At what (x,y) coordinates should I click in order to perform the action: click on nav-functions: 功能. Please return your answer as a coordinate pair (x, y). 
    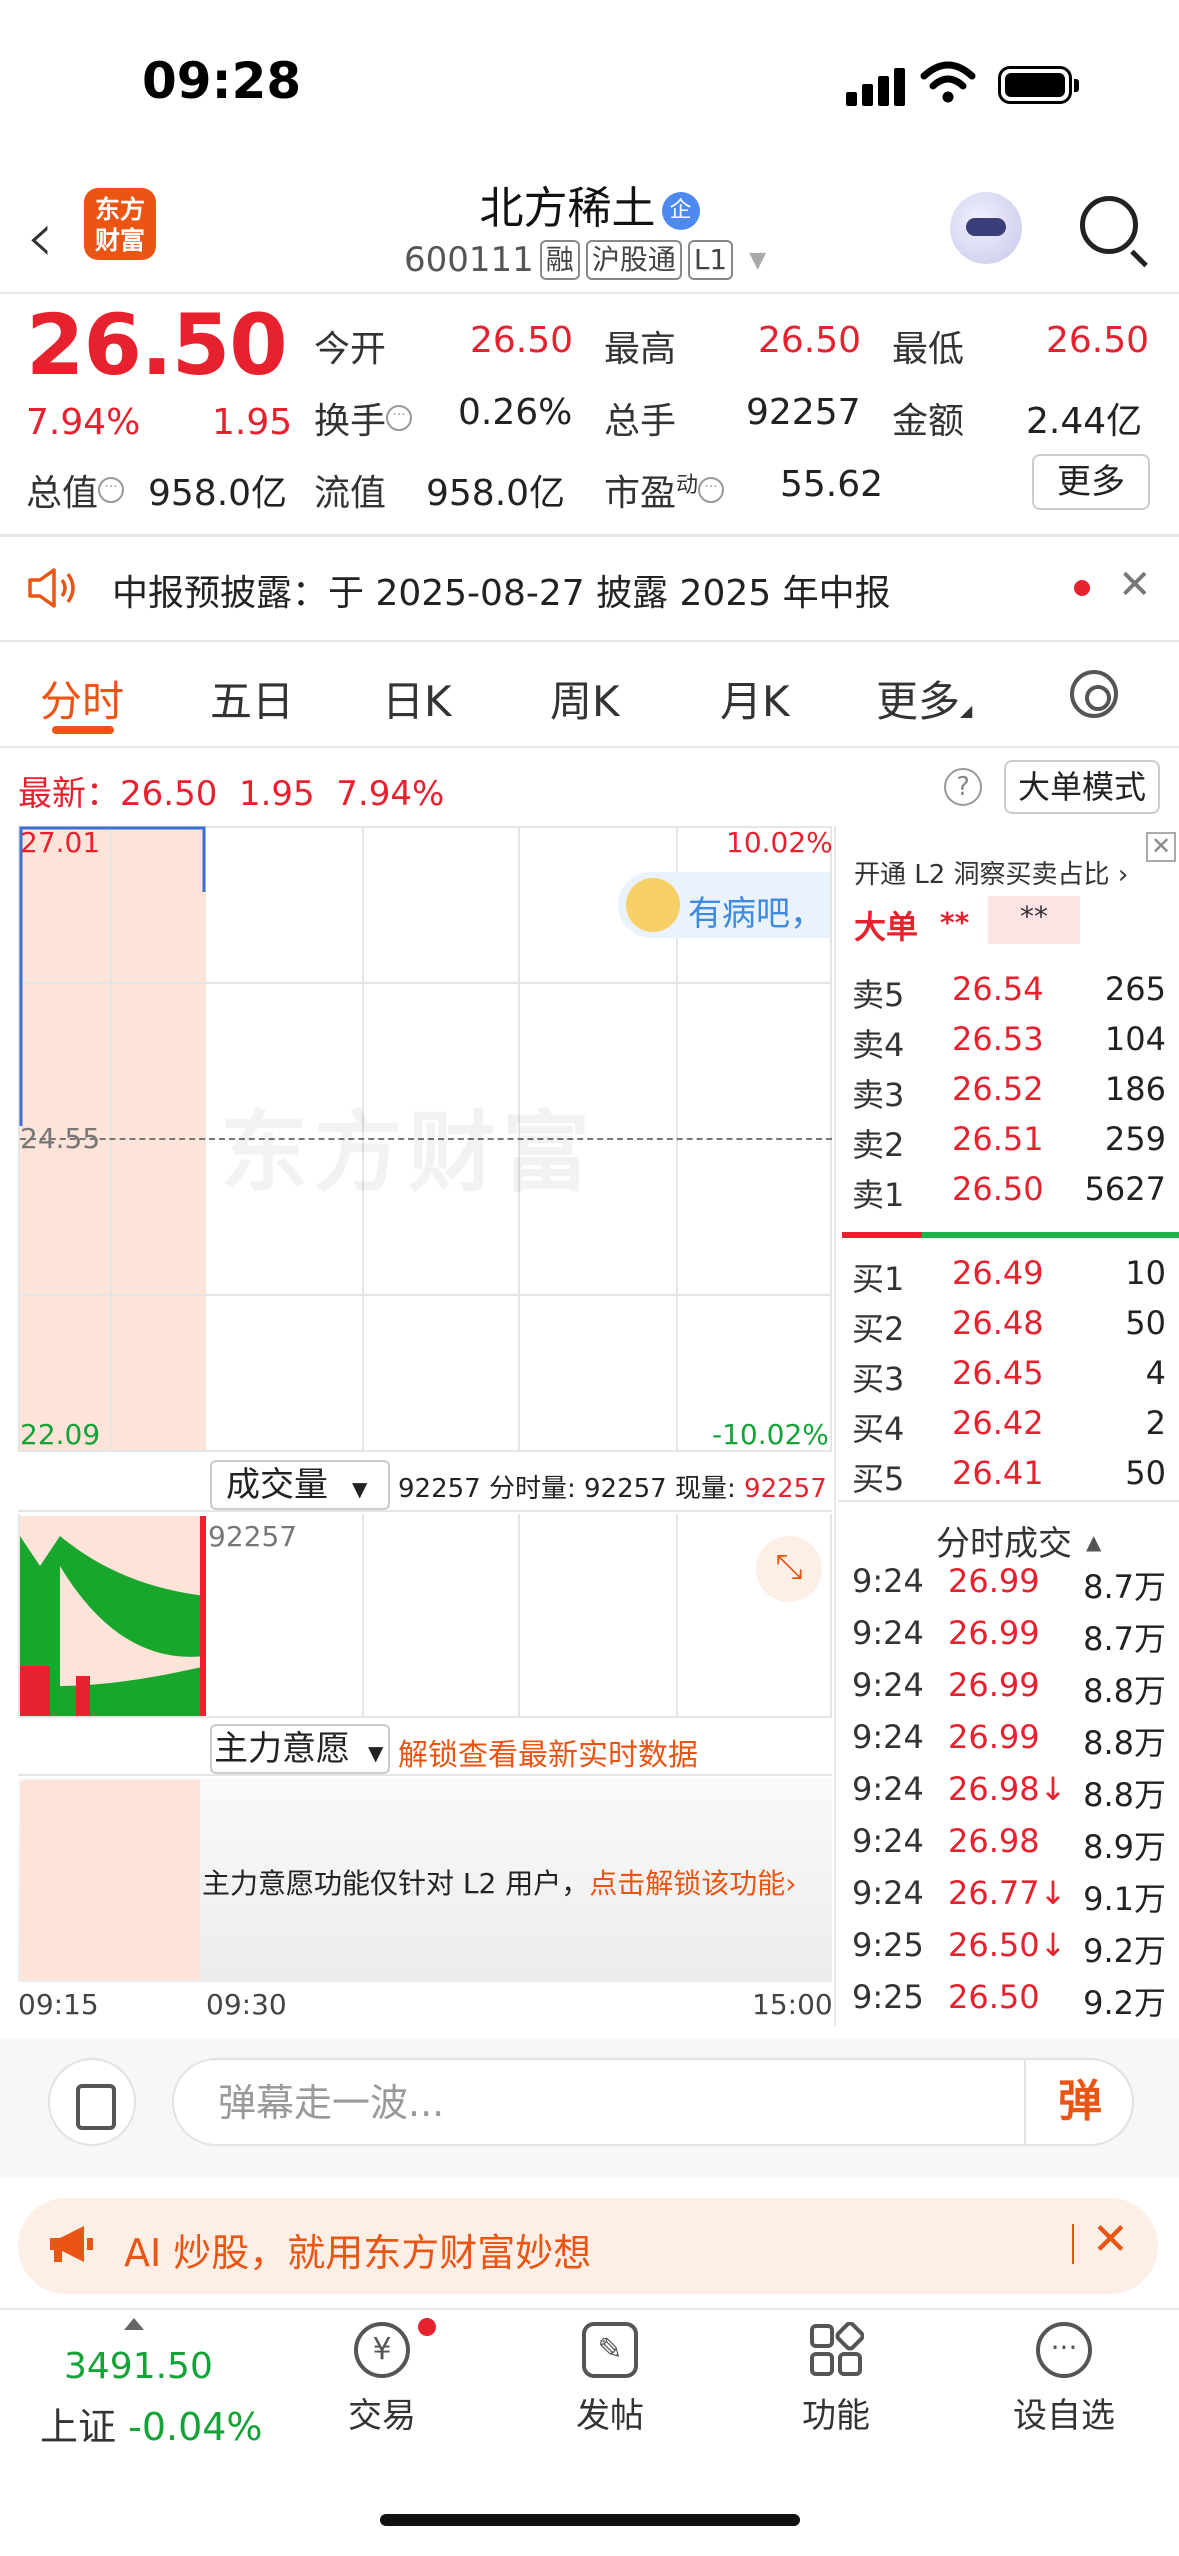
    Looking at the image, I should click on (836, 2379).